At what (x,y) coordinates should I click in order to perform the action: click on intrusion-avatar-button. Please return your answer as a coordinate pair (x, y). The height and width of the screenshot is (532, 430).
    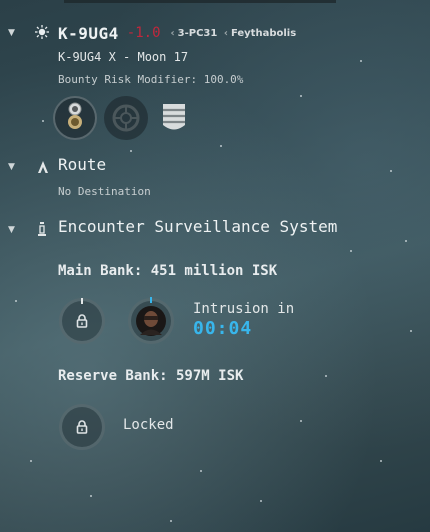
    Looking at the image, I should click on (151, 321).